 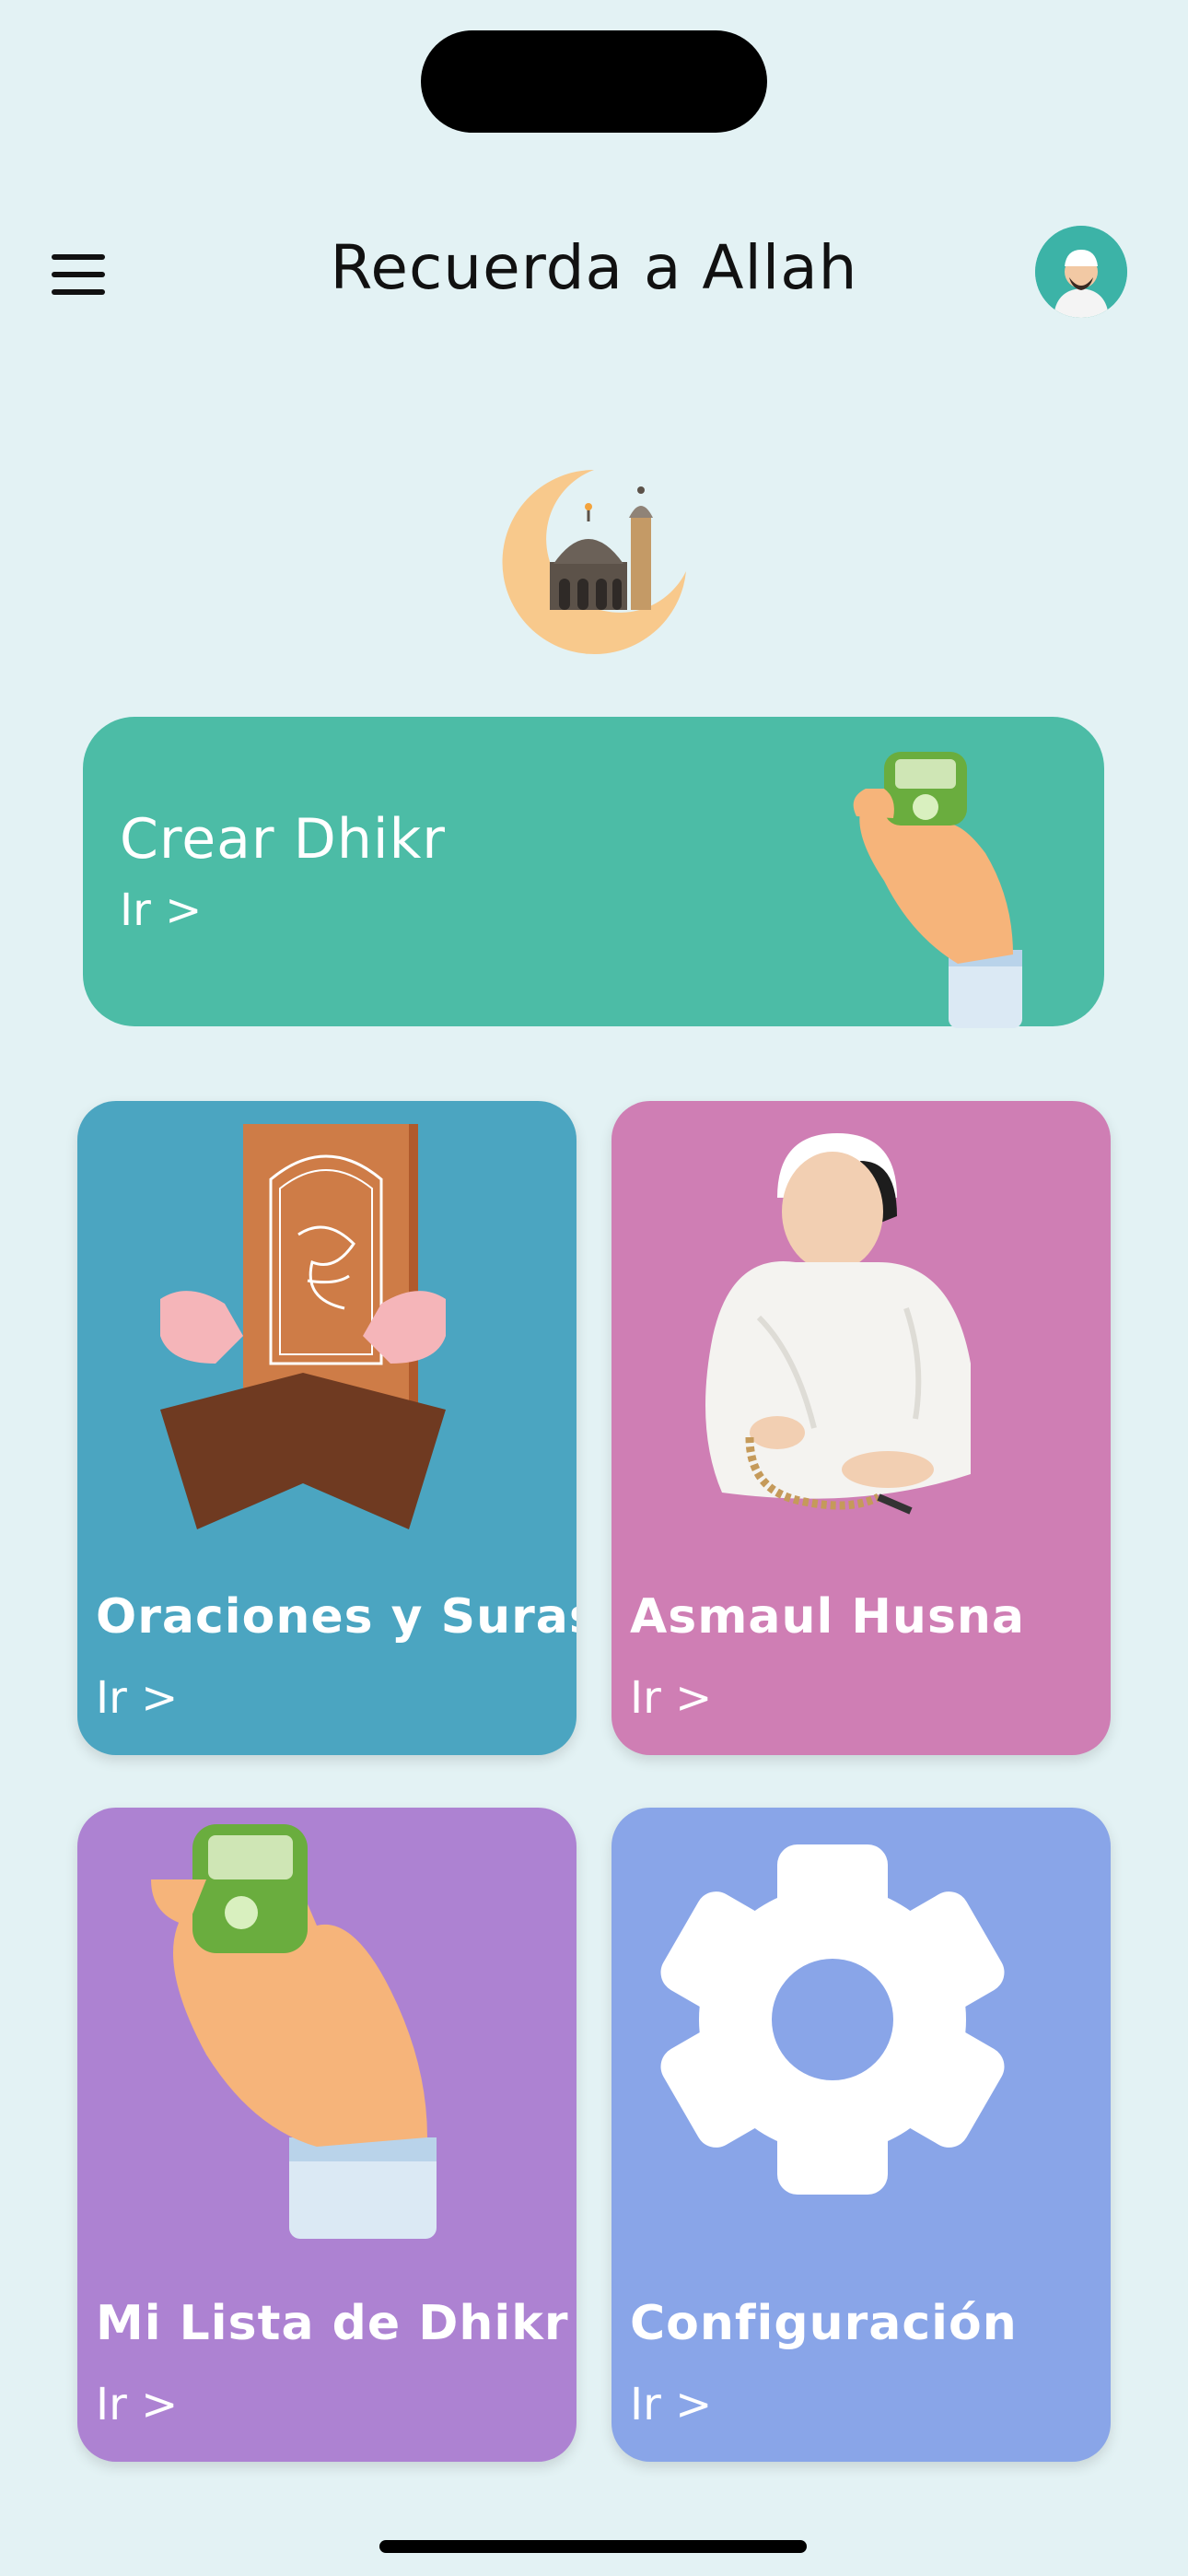 What do you see at coordinates (303, 1326) in the screenshot?
I see `quran-book-icon` at bounding box center [303, 1326].